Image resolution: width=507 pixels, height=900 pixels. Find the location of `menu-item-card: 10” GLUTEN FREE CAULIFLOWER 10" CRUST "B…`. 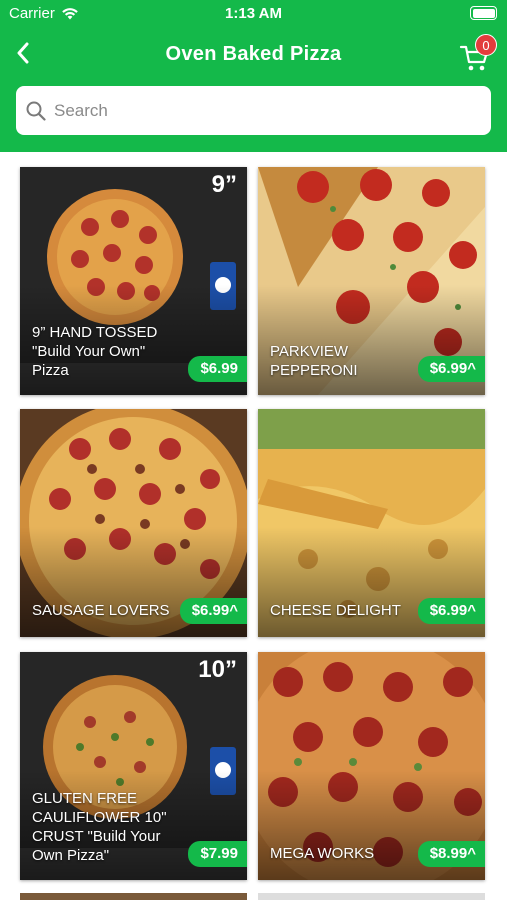

menu-item-card: 10” GLUTEN FREE CAULIFLOWER 10" CRUST "B… is located at coordinates (133, 766).